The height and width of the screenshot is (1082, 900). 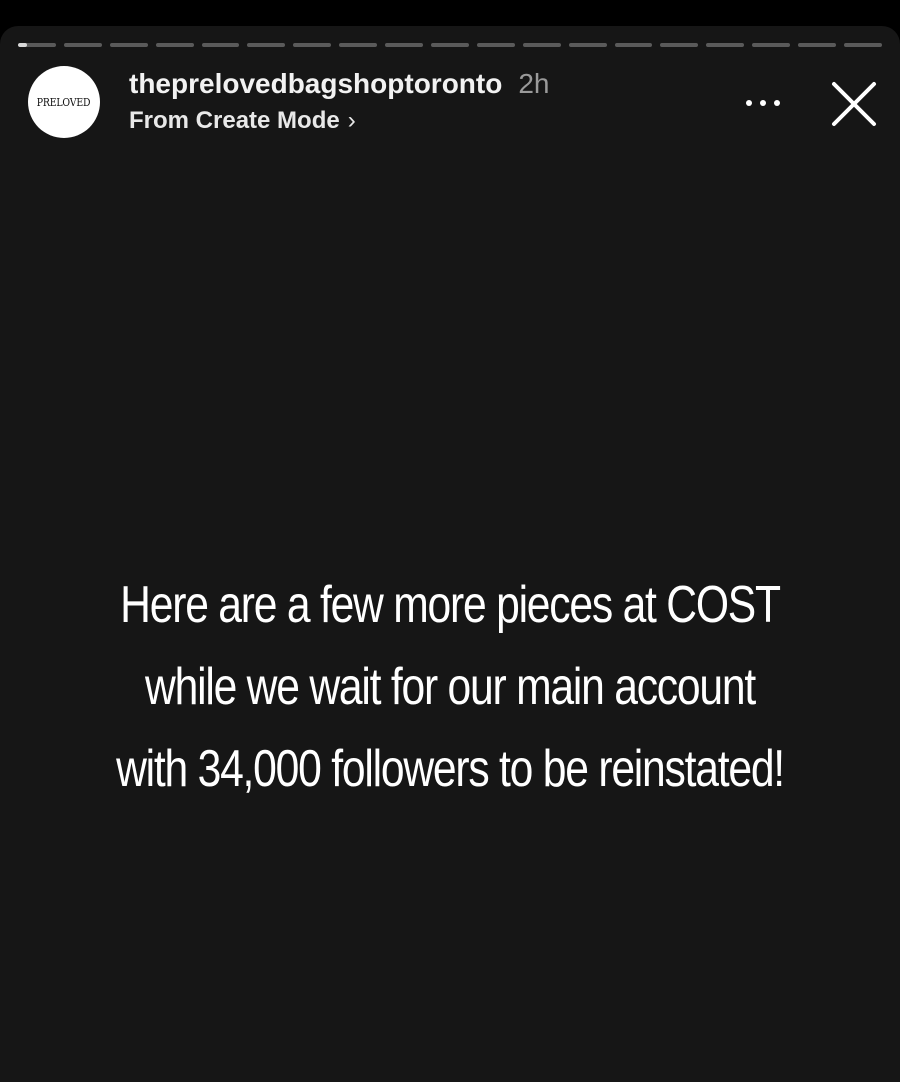 What do you see at coordinates (351, 120) in the screenshot?
I see `chevron-right-icon: ›` at bounding box center [351, 120].